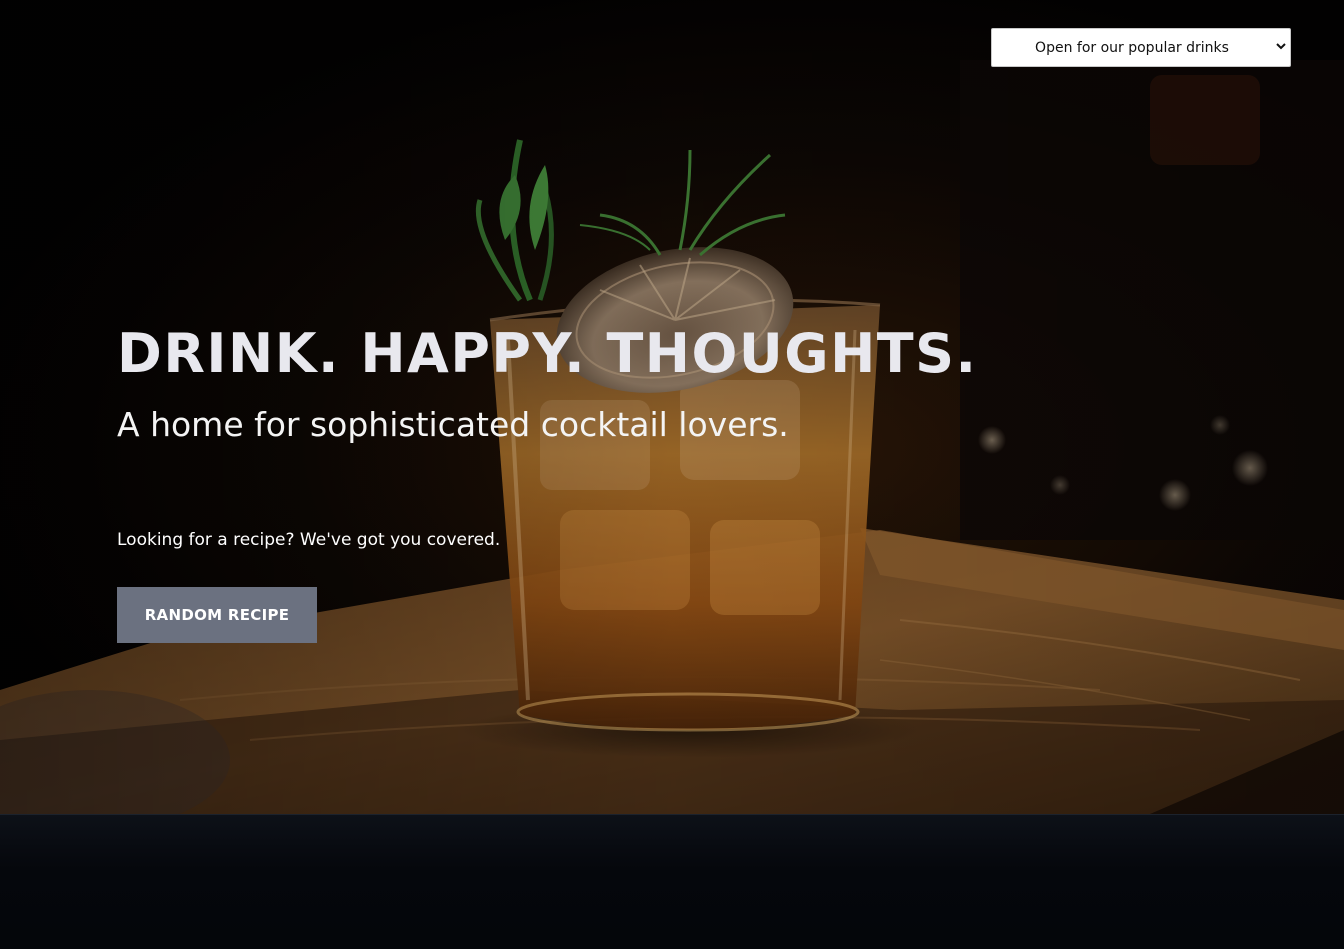 The width and height of the screenshot is (1344, 949). I want to click on hero-title: DRINK. HAPPY. THOUGHTS., so click(547, 353).